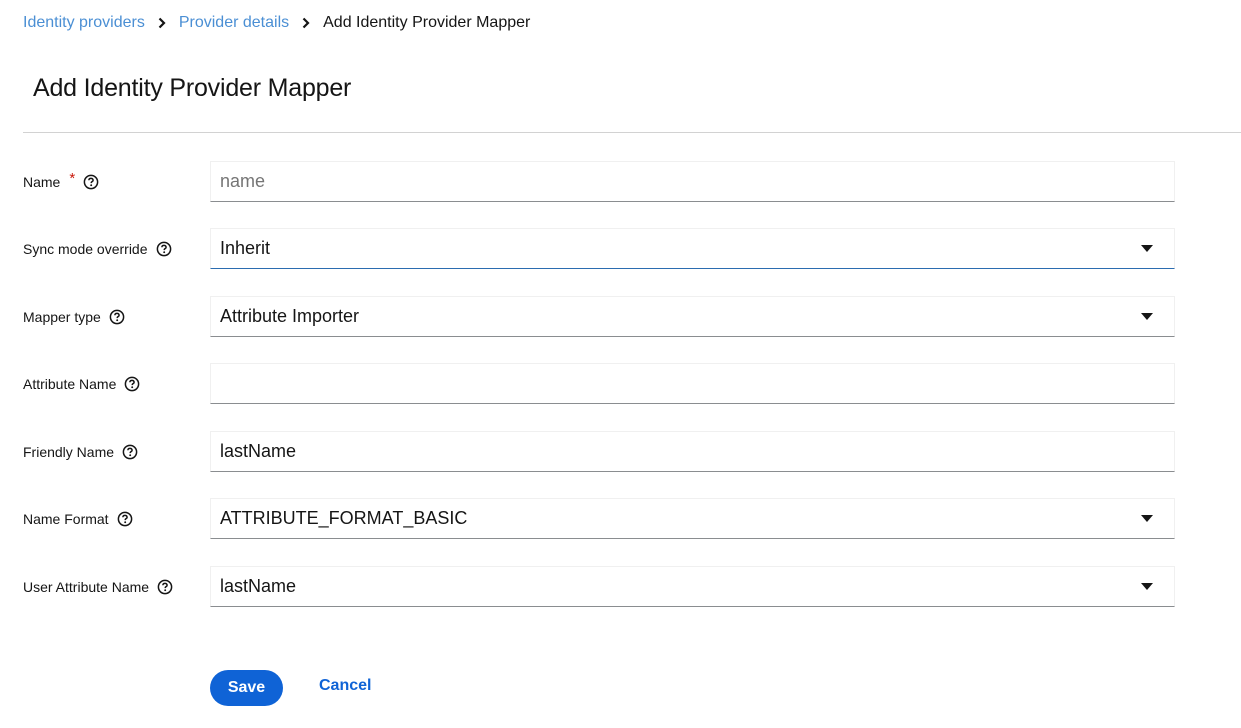 Image resolution: width=1241 pixels, height=728 pixels. I want to click on attribute-name-label-group: Attribute Name, so click(81, 383).